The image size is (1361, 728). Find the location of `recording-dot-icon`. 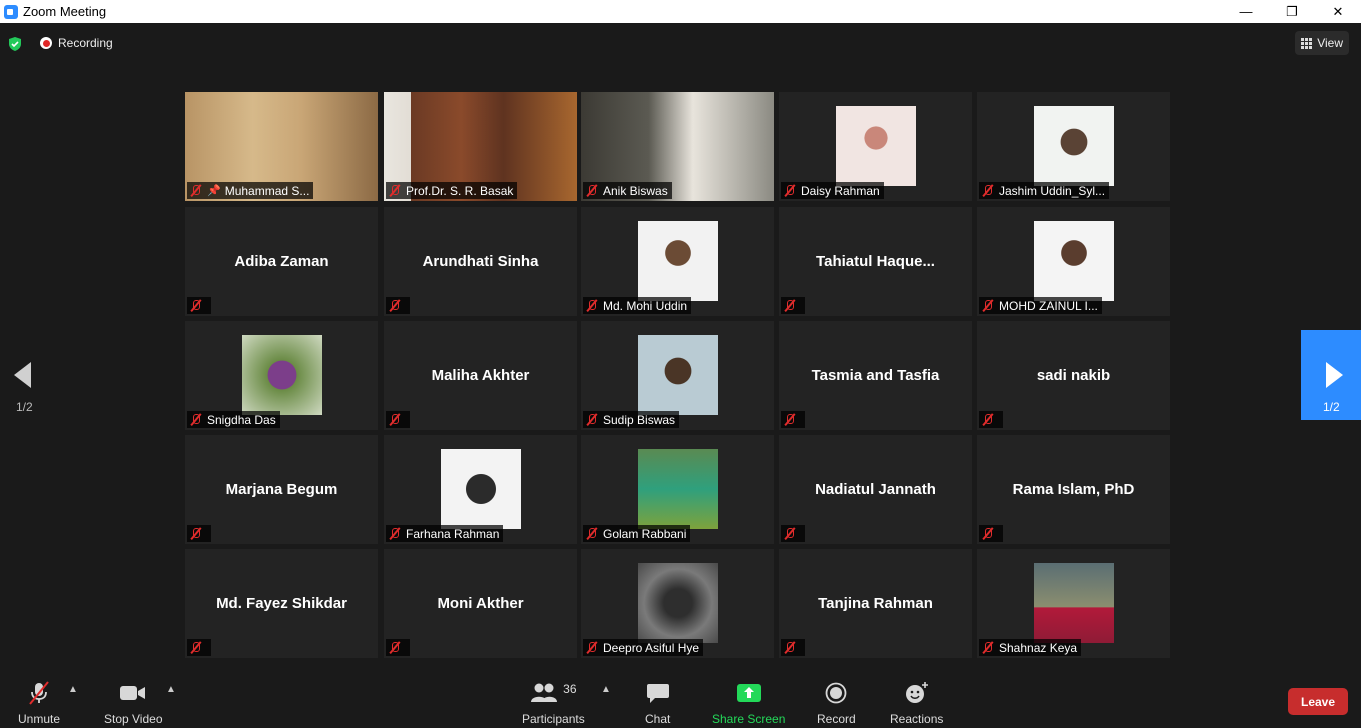

recording-dot-icon is located at coordinates (46, 43).